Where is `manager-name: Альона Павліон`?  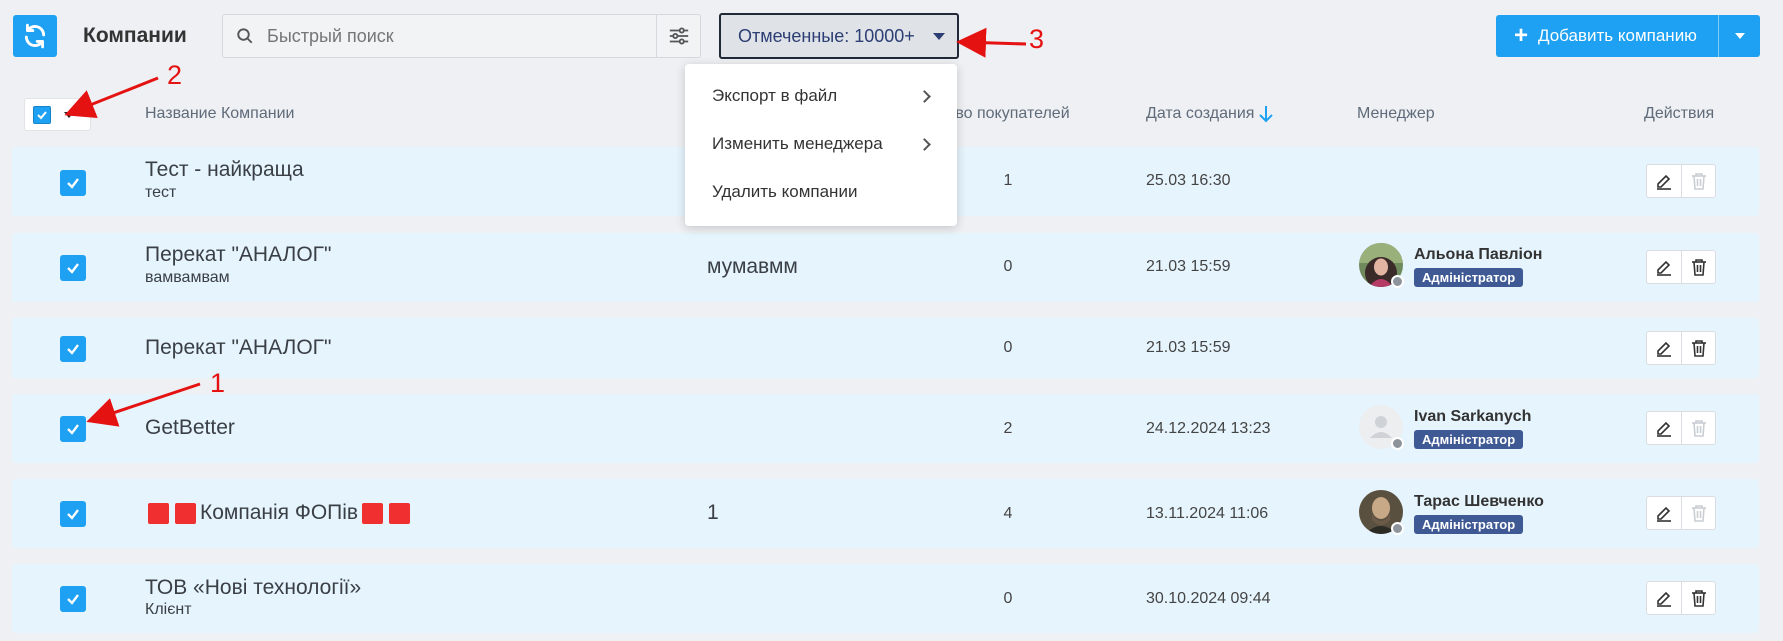
manager-name: Альона Павліон is located at coordinates (1478, 255).